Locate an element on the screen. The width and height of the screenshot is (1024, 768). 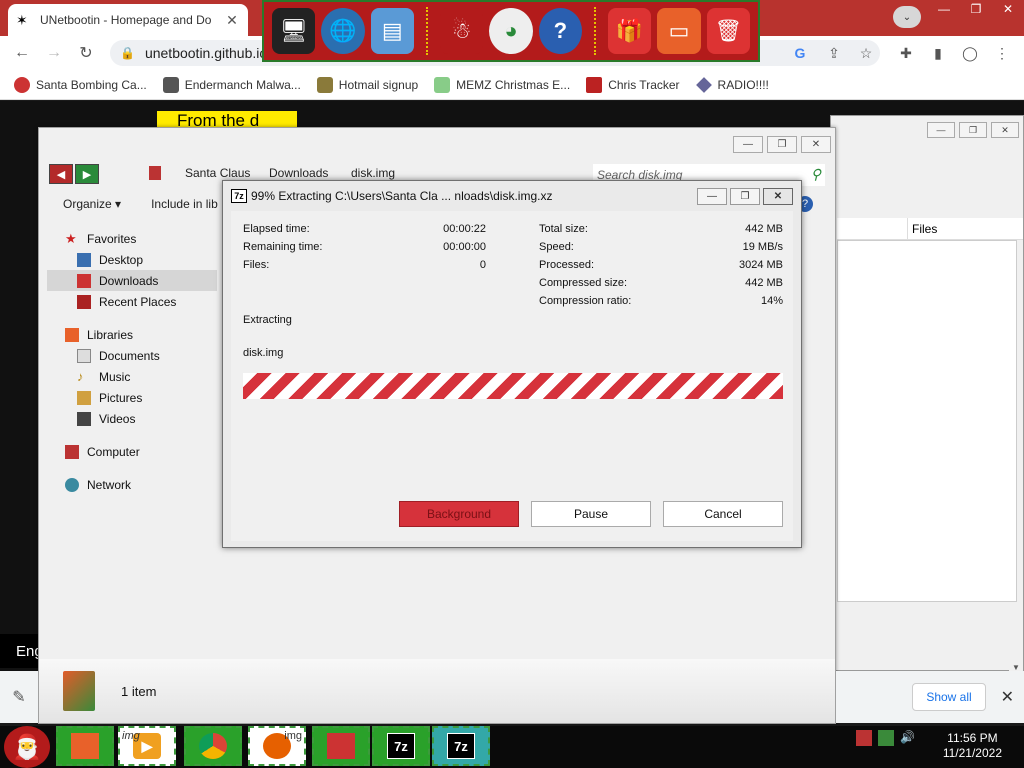
bookmark-item: Chris Tracker is located at coordinates (633, 84).